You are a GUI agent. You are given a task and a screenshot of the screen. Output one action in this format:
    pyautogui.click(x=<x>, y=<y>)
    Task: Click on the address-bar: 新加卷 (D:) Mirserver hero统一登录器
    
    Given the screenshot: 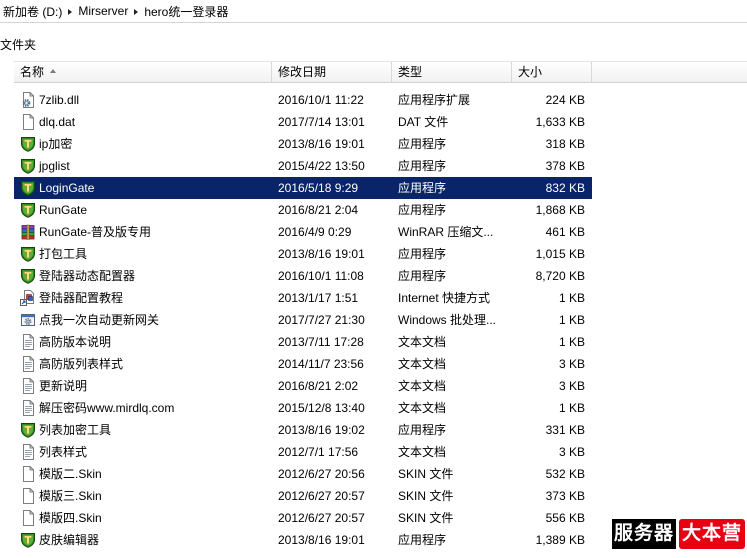 What is the action you would take?
    pyautogui.click(x=373, y=11)
    